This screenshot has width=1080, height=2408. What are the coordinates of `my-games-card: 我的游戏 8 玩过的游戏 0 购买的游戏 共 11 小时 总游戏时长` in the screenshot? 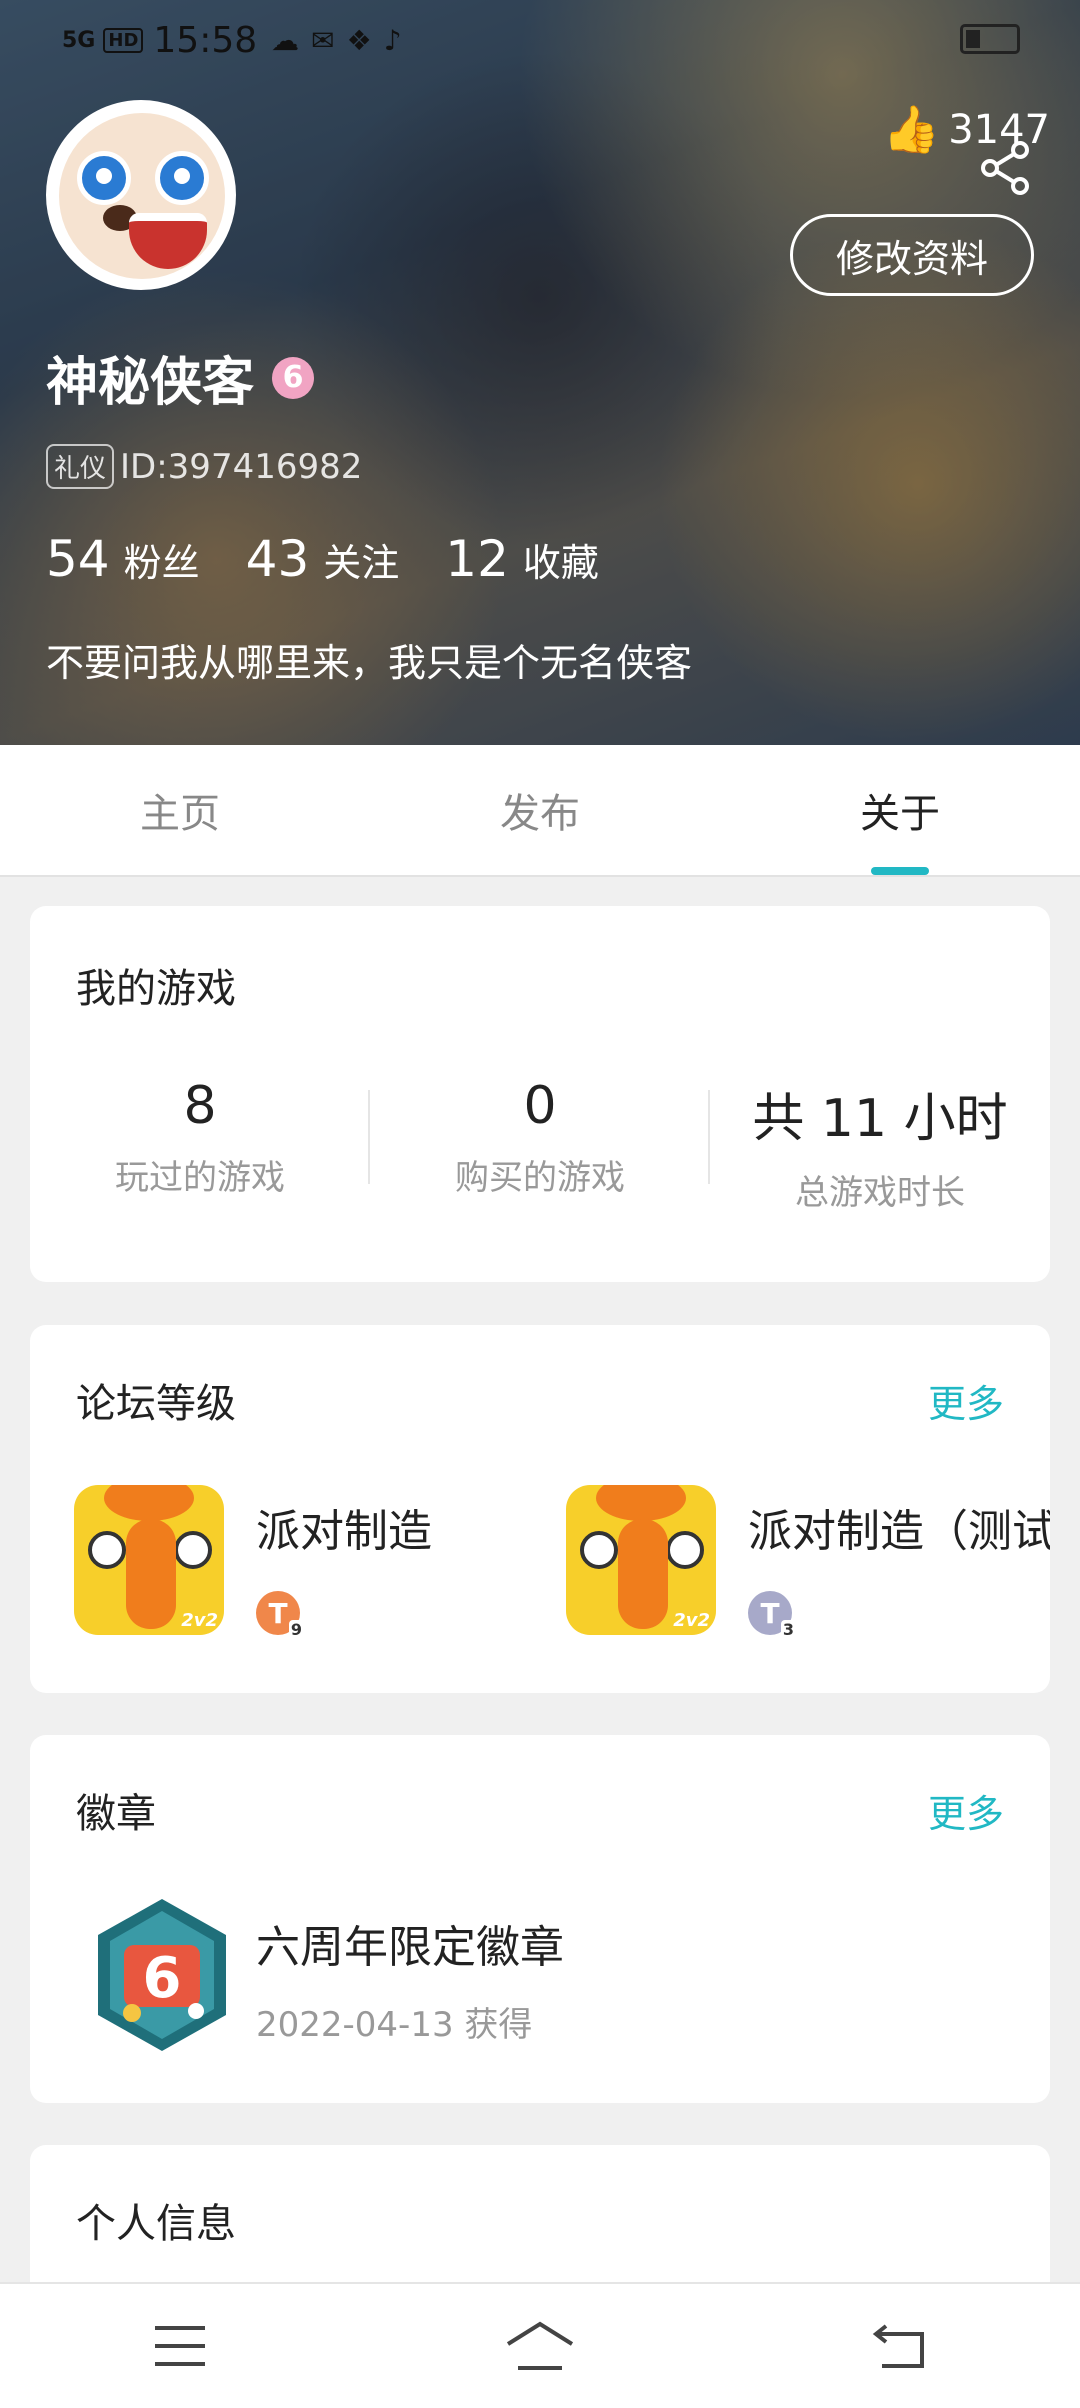 It's located at (540, 1094).